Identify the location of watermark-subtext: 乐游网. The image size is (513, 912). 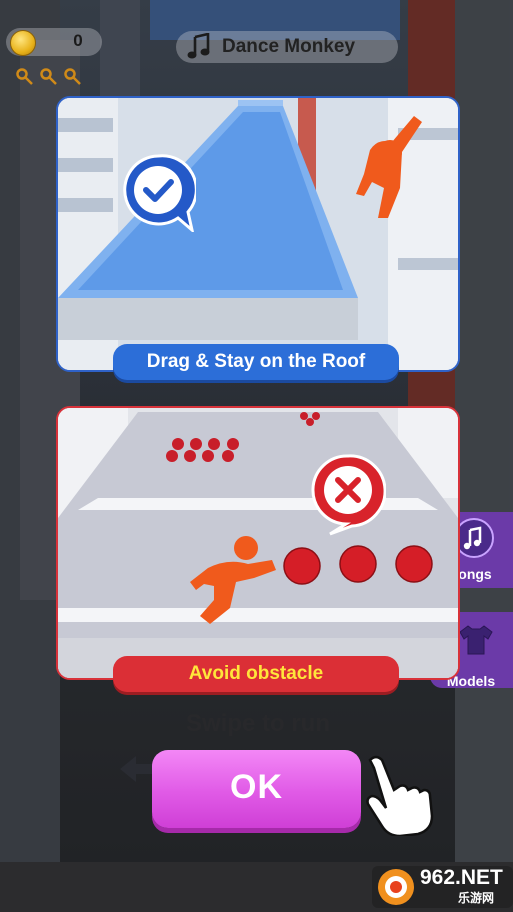
(476, 898).